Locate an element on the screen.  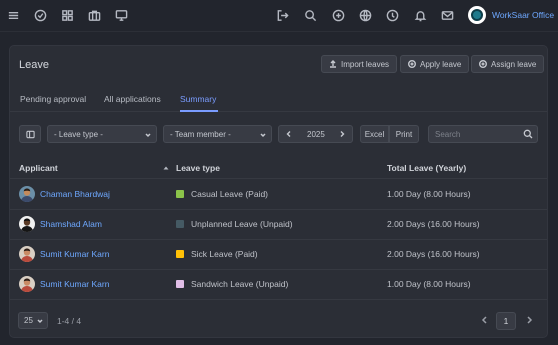
mail-icon is located at coordinates (447, 15).